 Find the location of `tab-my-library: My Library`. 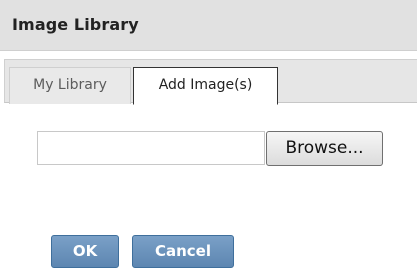

tab-my-library: My Library is located at coordinates (70, 85).